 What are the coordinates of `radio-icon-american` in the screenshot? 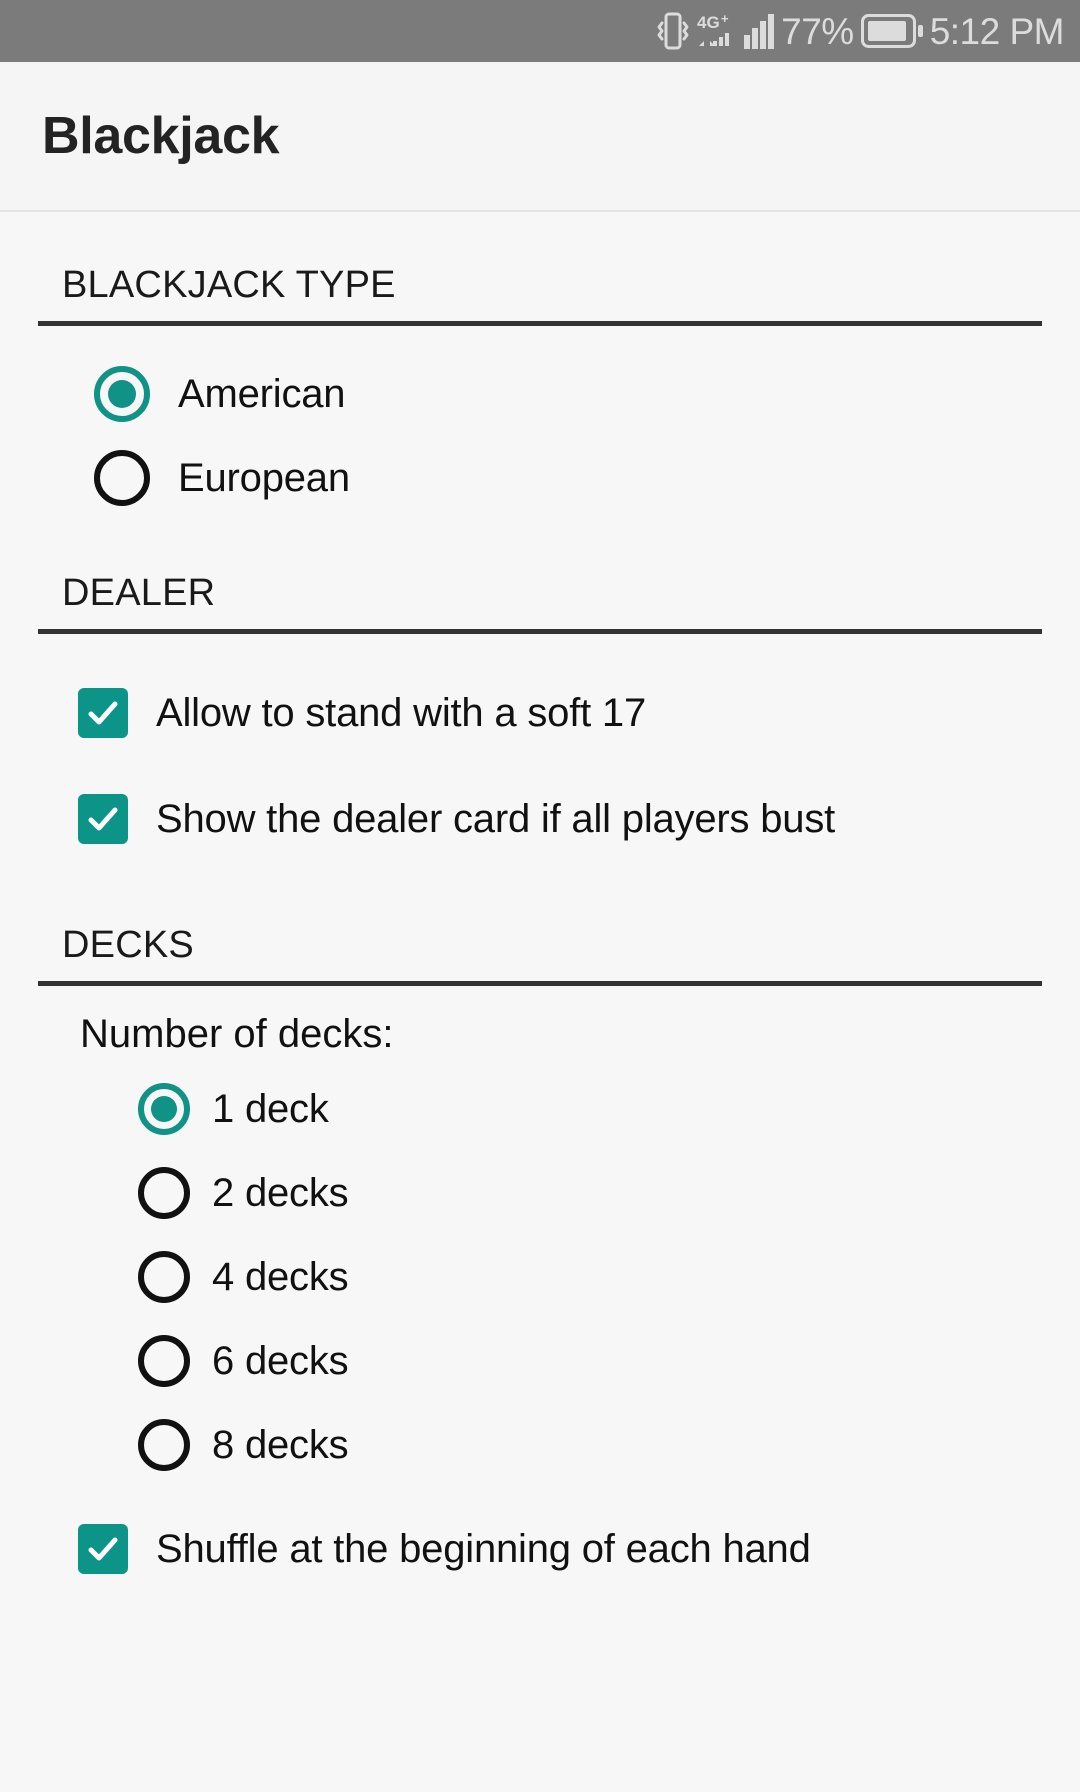 It's located at (122, 394).